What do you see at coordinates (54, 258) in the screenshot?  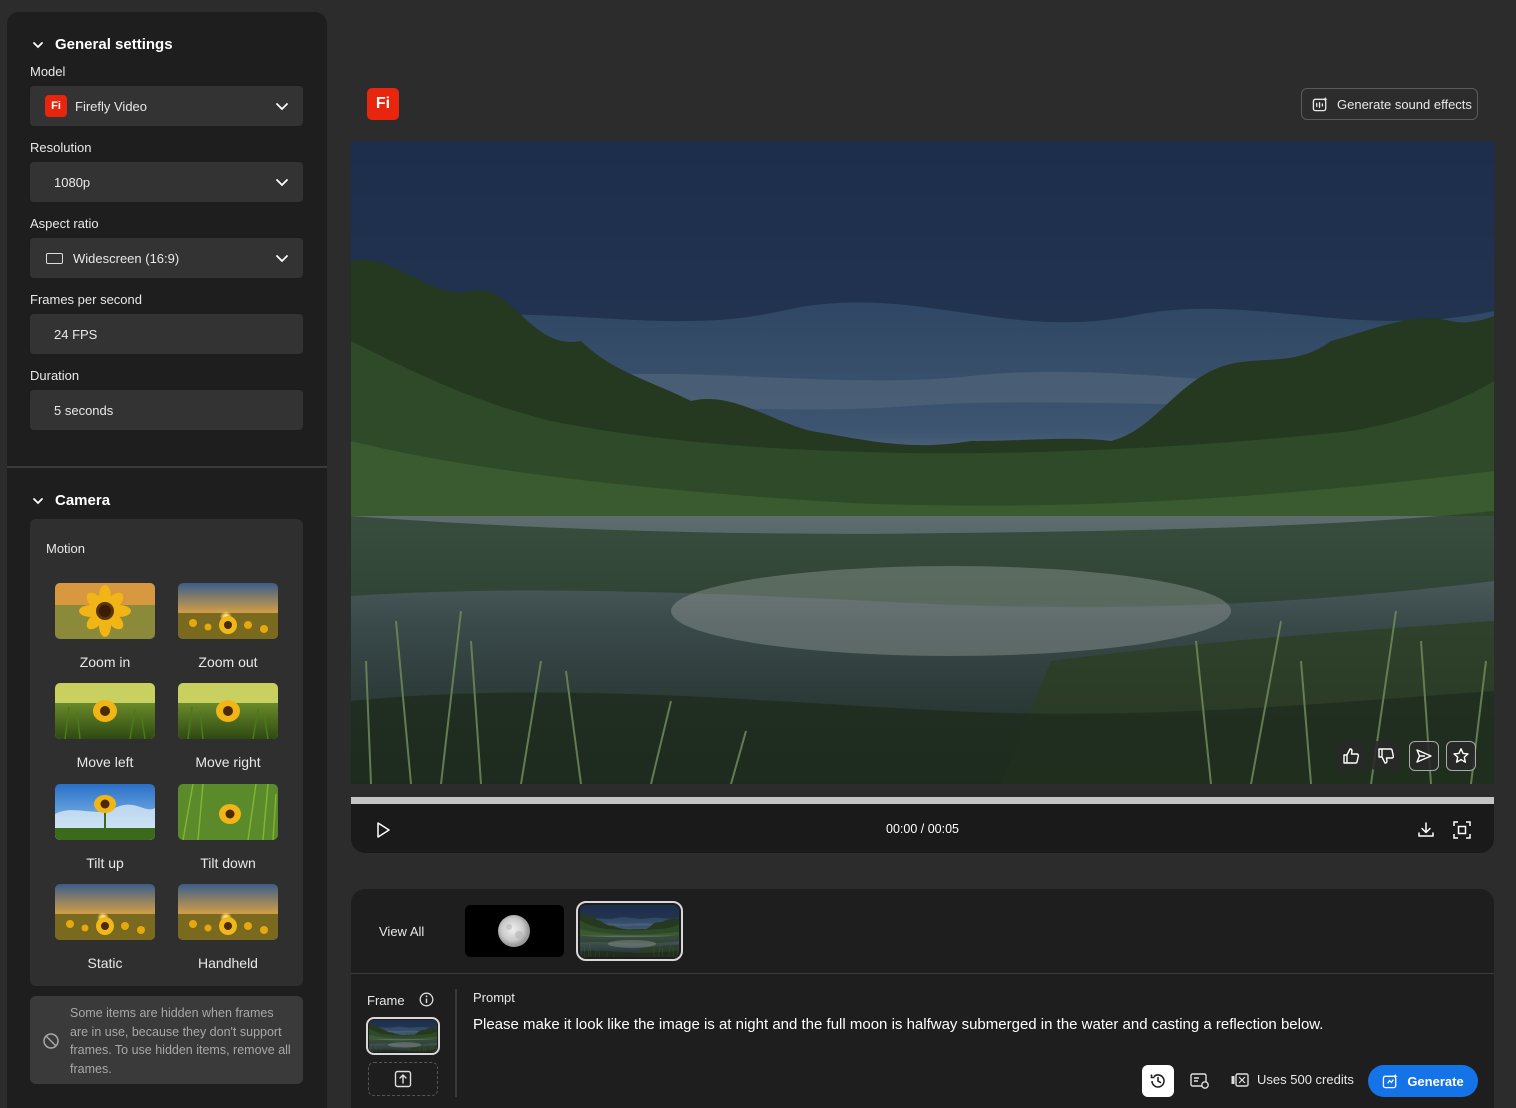 I see `widescreen-icon` at bounding box center [54, 258].